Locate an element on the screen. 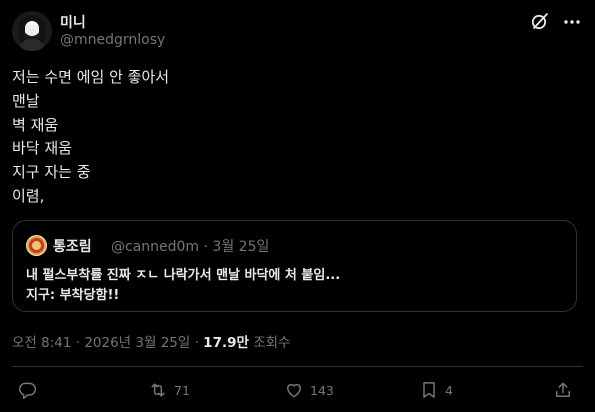 Image resolution: width=595 pixels, height=412 pixels. quote-avatar is located at coordinates (36, 245).